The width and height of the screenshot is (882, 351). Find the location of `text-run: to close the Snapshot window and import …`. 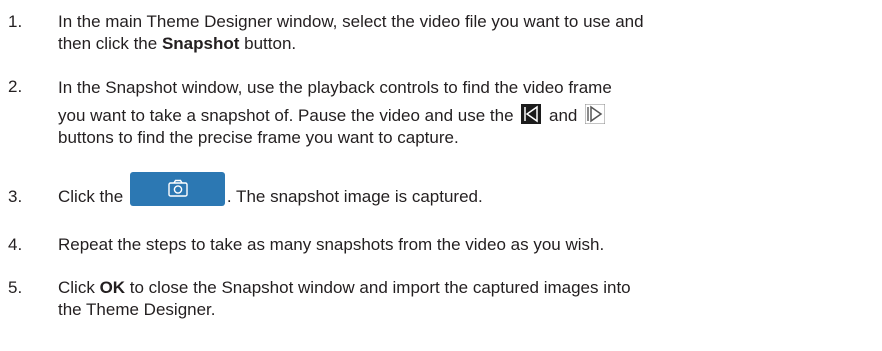

text-run: to close the Snapshot window and import … is located at coordinates (378, 287).